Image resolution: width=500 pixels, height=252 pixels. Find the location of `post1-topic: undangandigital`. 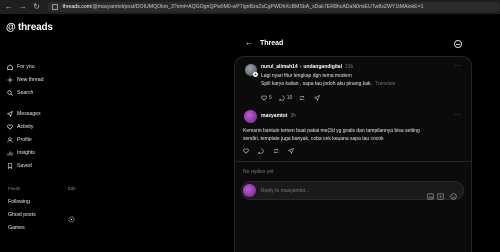

post1-topic: undangandigital is located at coordinates (322, 67).